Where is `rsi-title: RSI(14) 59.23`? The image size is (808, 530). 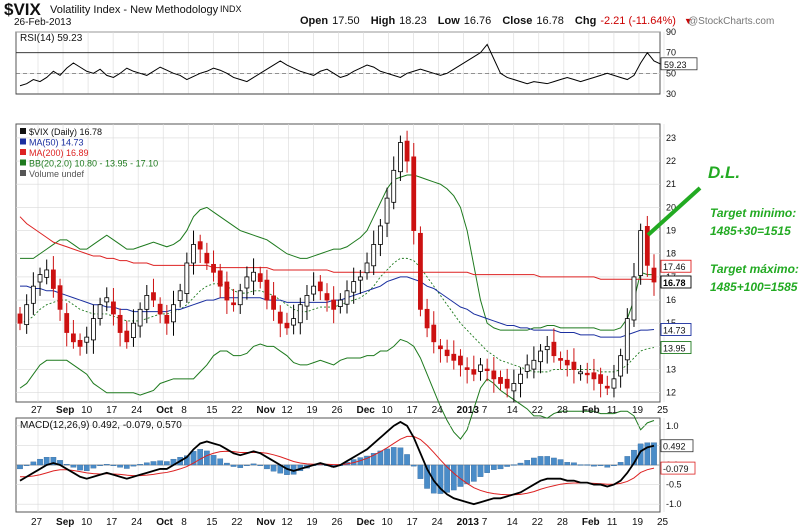 rsi-title: RSI(14) 59.23 is located at coordinates (51, 38).